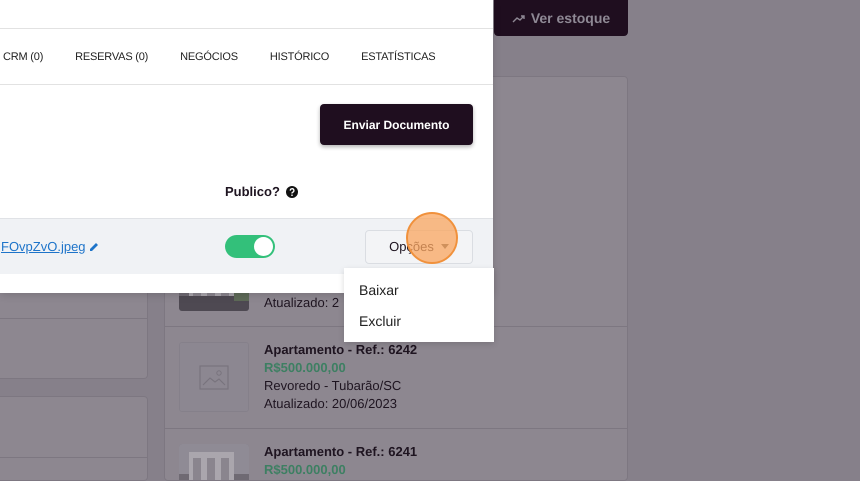  I want to click on public-toggle, so click(250, 246).